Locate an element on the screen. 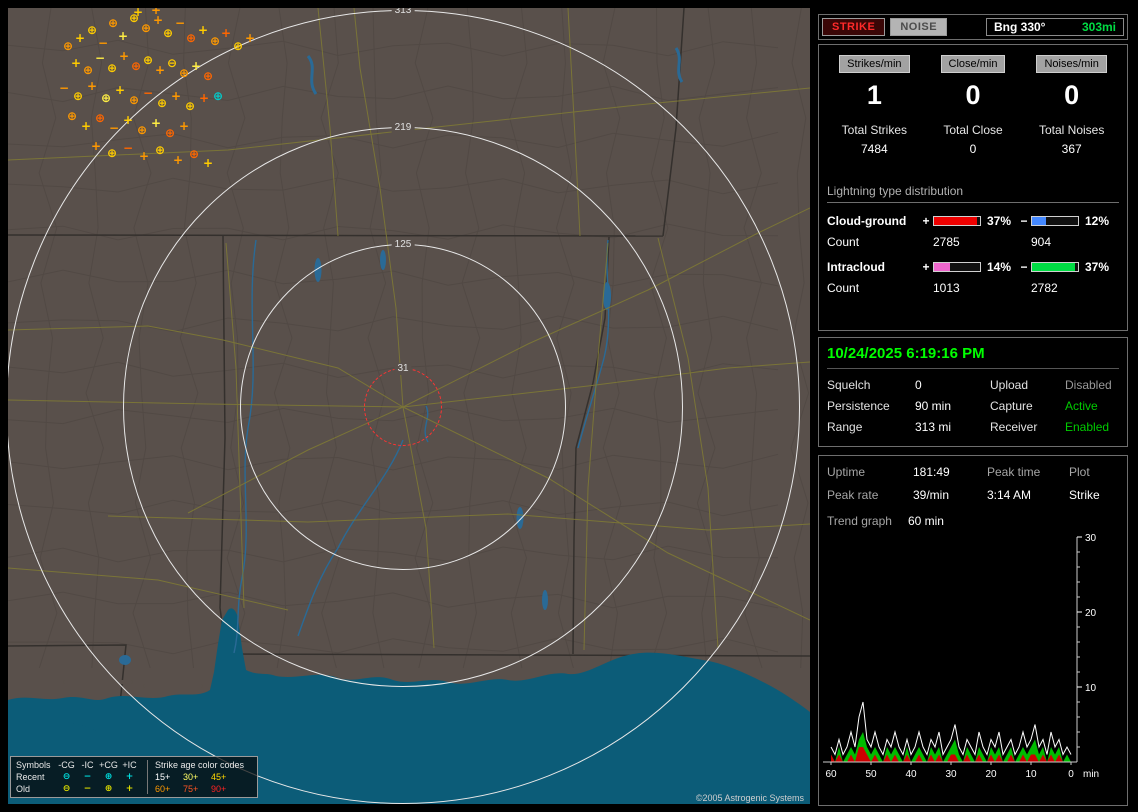  legend-col-pos-cg: +CG is located at coordinates (108, 765).